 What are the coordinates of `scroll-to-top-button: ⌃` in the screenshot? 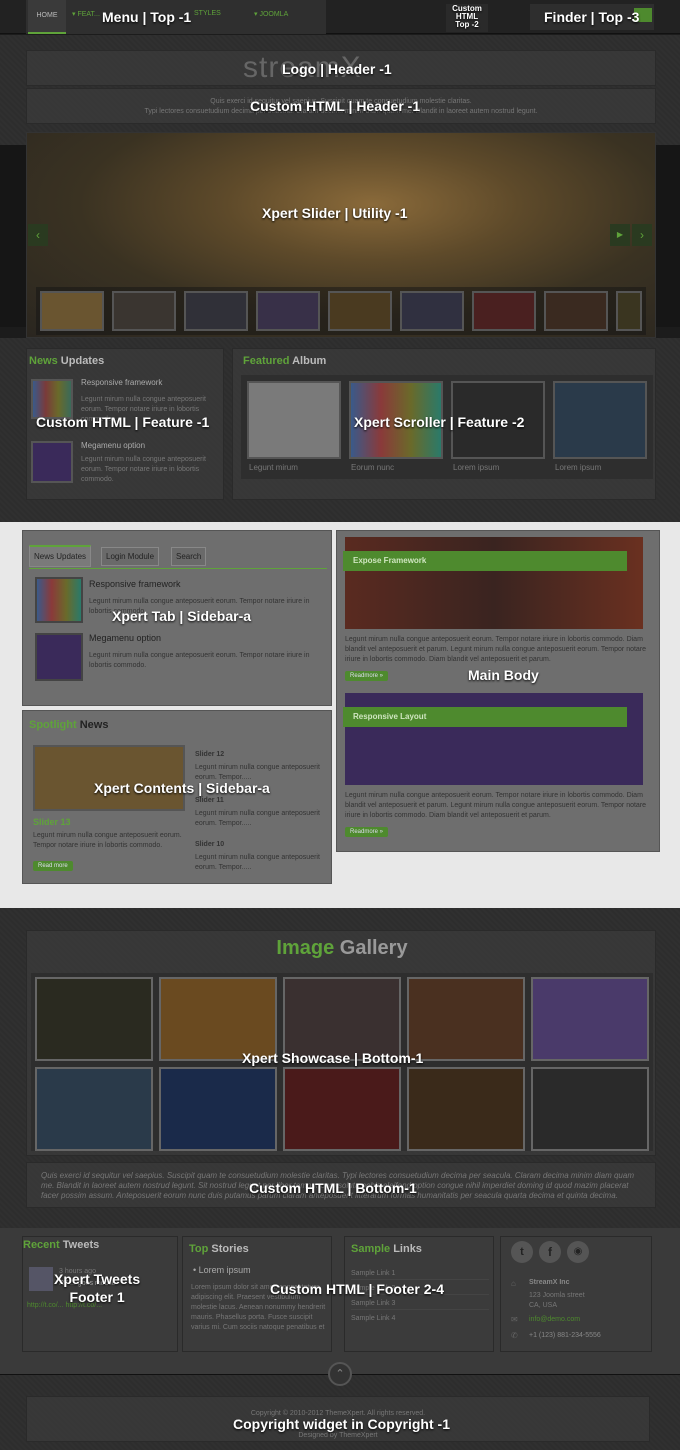 It's located at (340, 1374).